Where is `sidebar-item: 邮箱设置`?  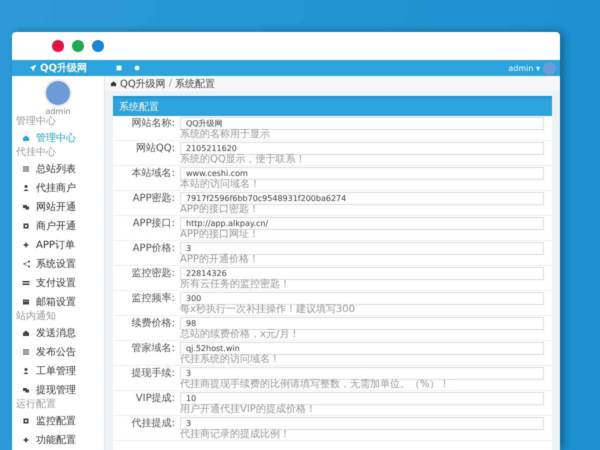
sidebar-item: 邮箱设置 is located at coordinates (58, 301).